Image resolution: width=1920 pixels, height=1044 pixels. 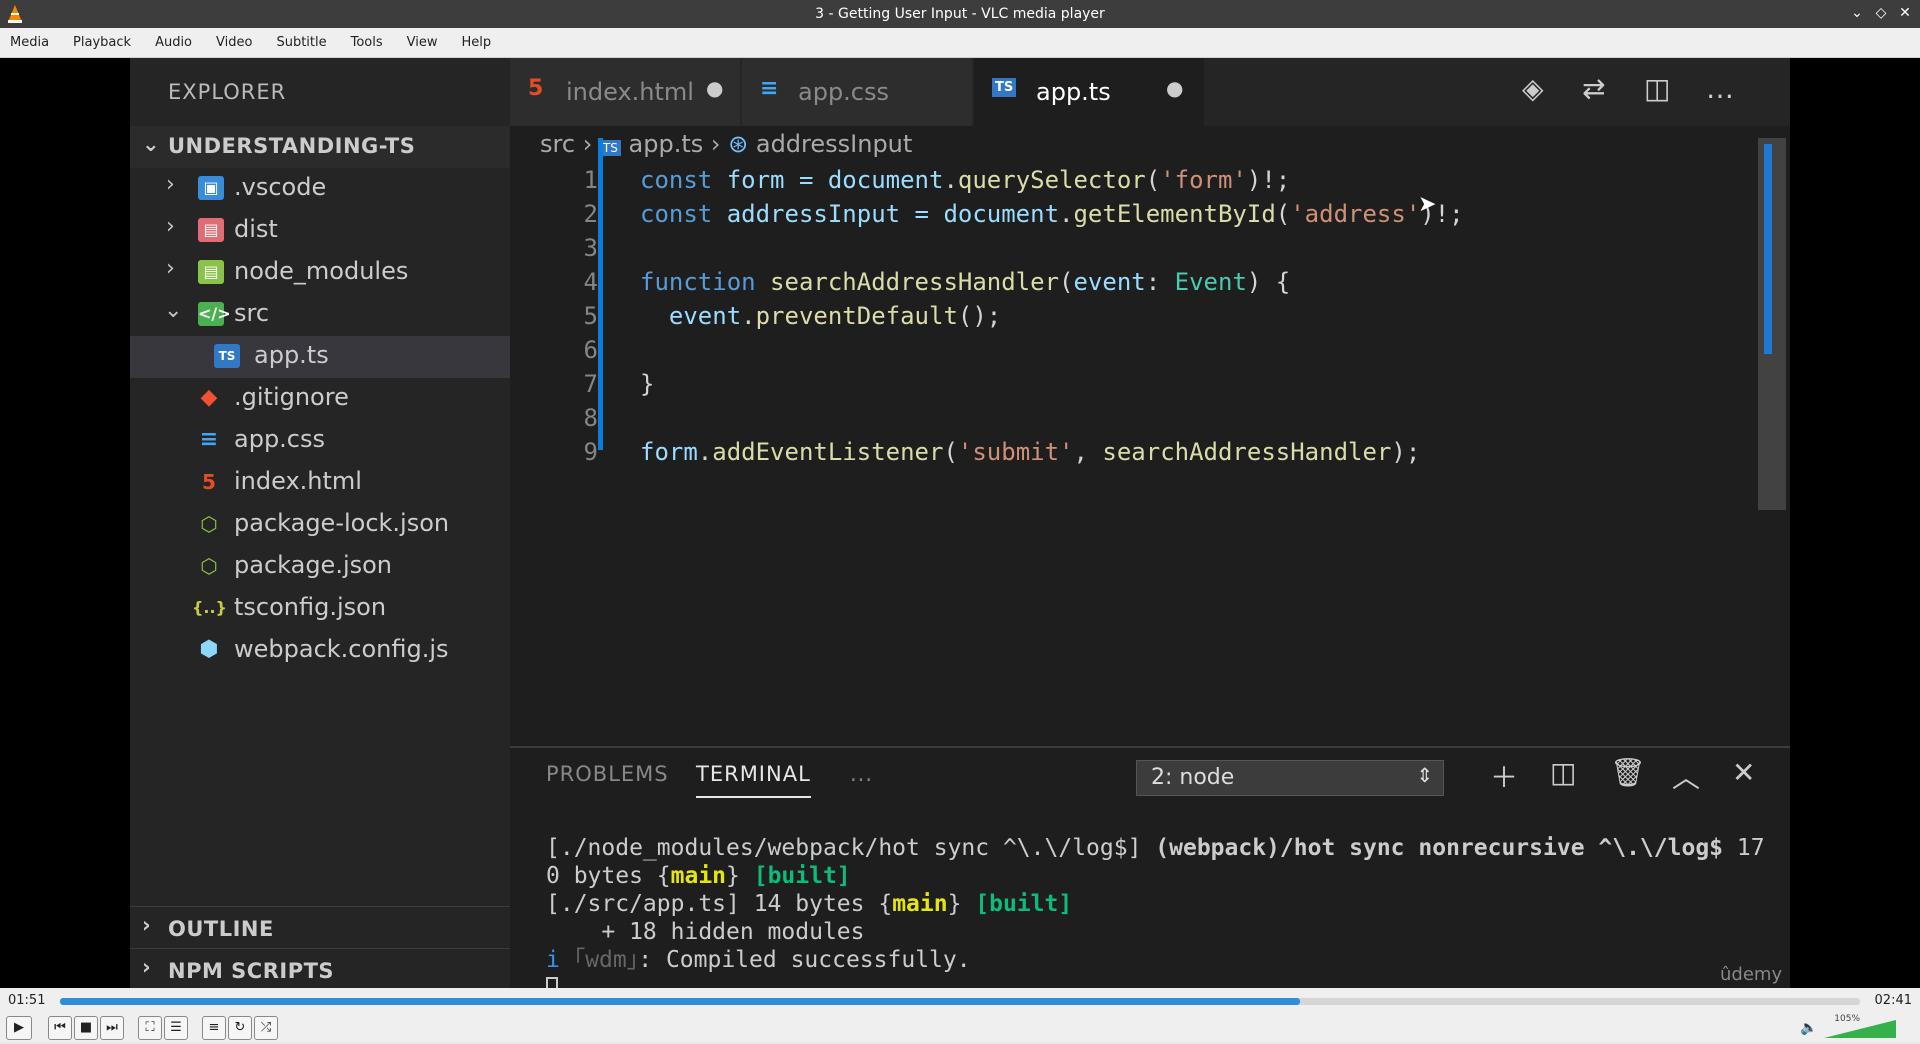 What do you see at coordinates (590, 316) in the screenshot?
I see `line-number: 5` at bounding box center [590, 316].